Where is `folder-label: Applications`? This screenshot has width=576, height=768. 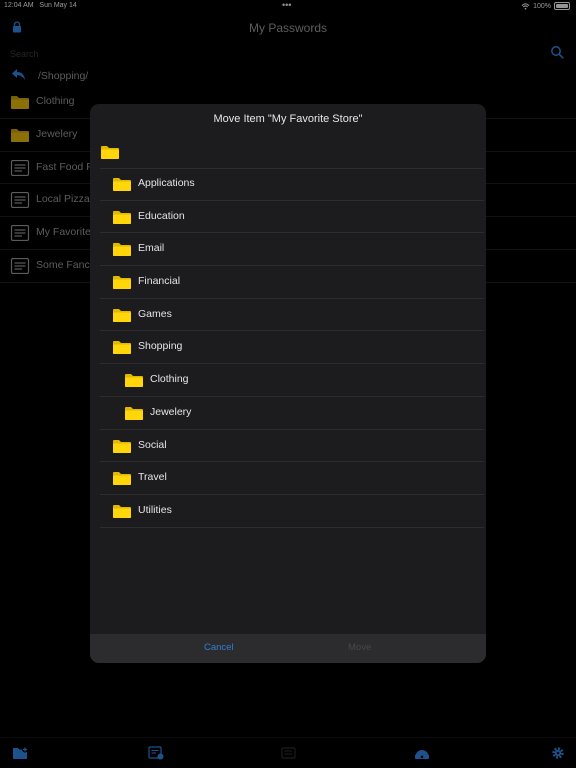 folder-label: Applications is located at coordinates (166, 183).